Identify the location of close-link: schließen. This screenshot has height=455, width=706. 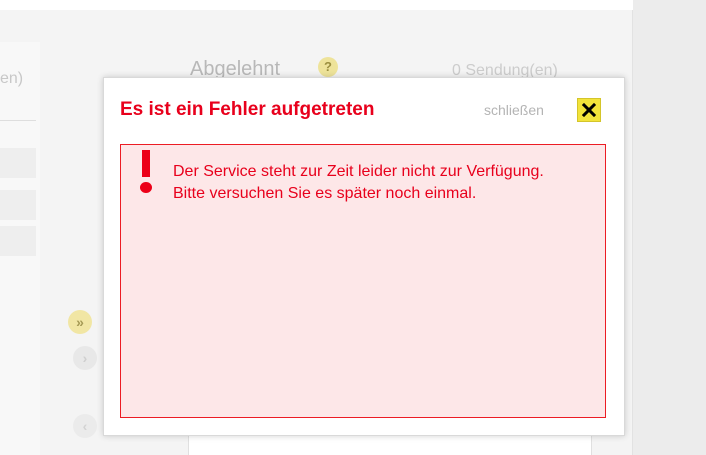
(514, 110).